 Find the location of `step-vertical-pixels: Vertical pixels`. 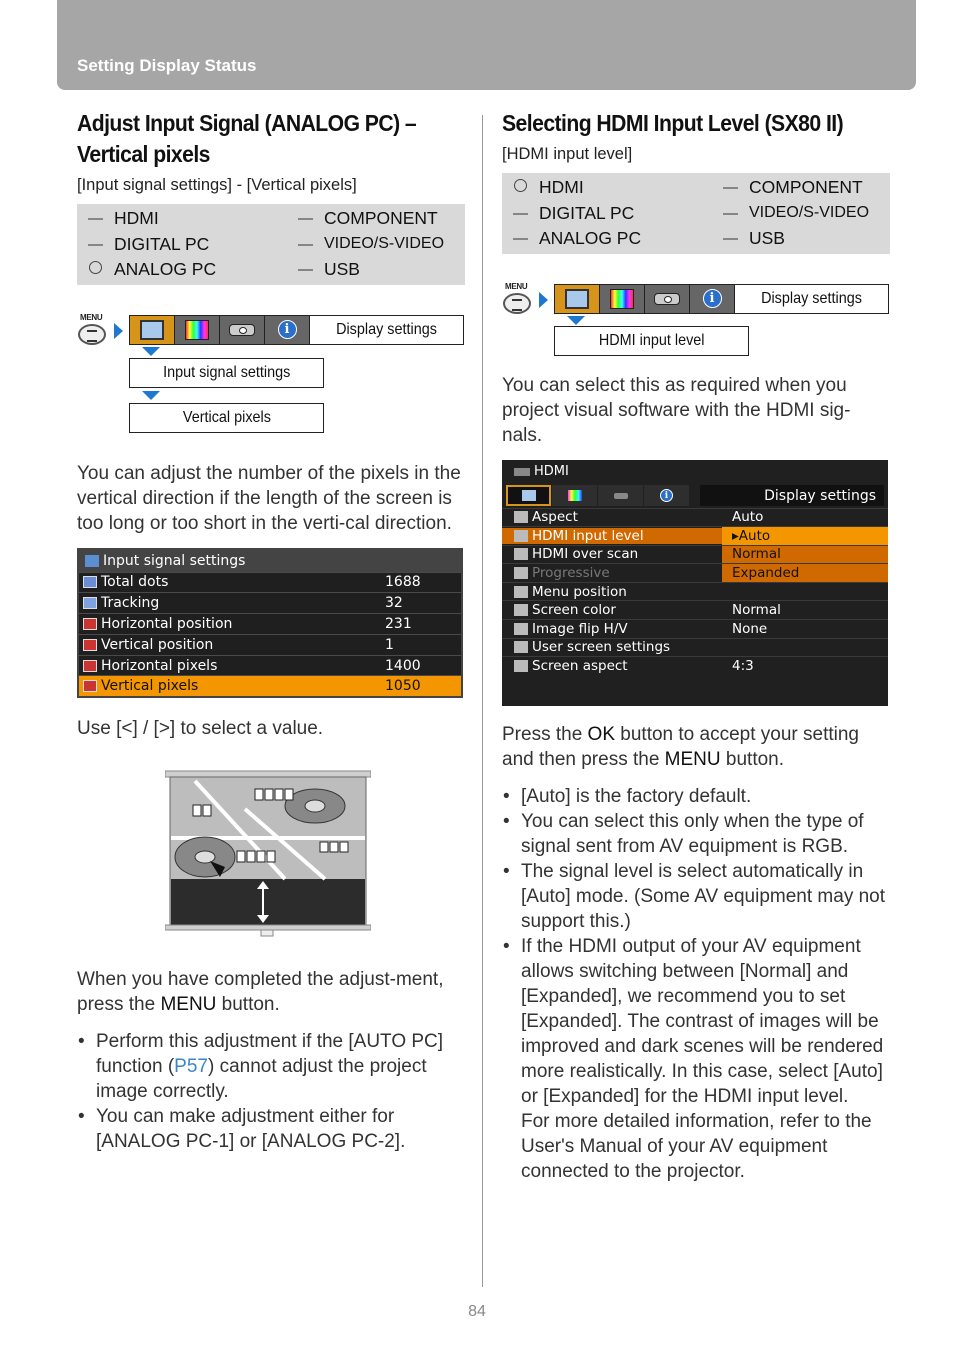

step-vertical-pixels: Vertical pixels is located at coordinates (226, 417).